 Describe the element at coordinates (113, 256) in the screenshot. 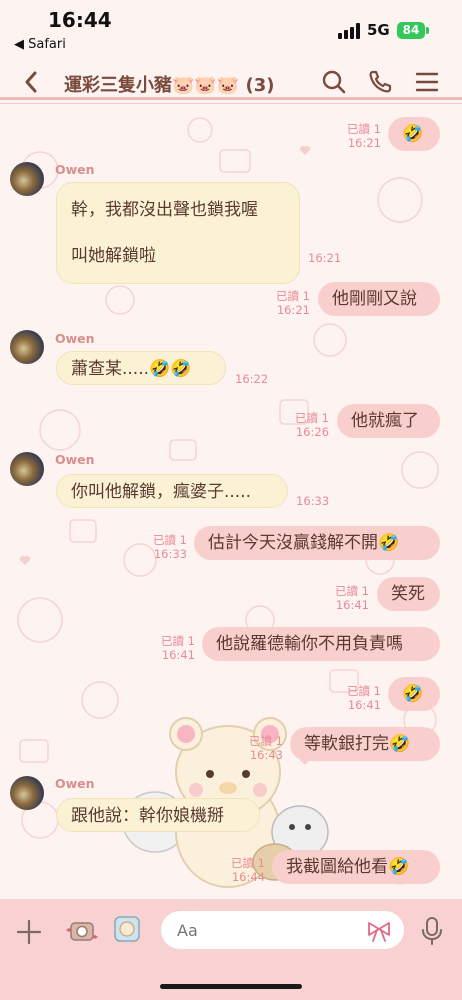

I see `message-line: 叫她解鎖啦` at that location.